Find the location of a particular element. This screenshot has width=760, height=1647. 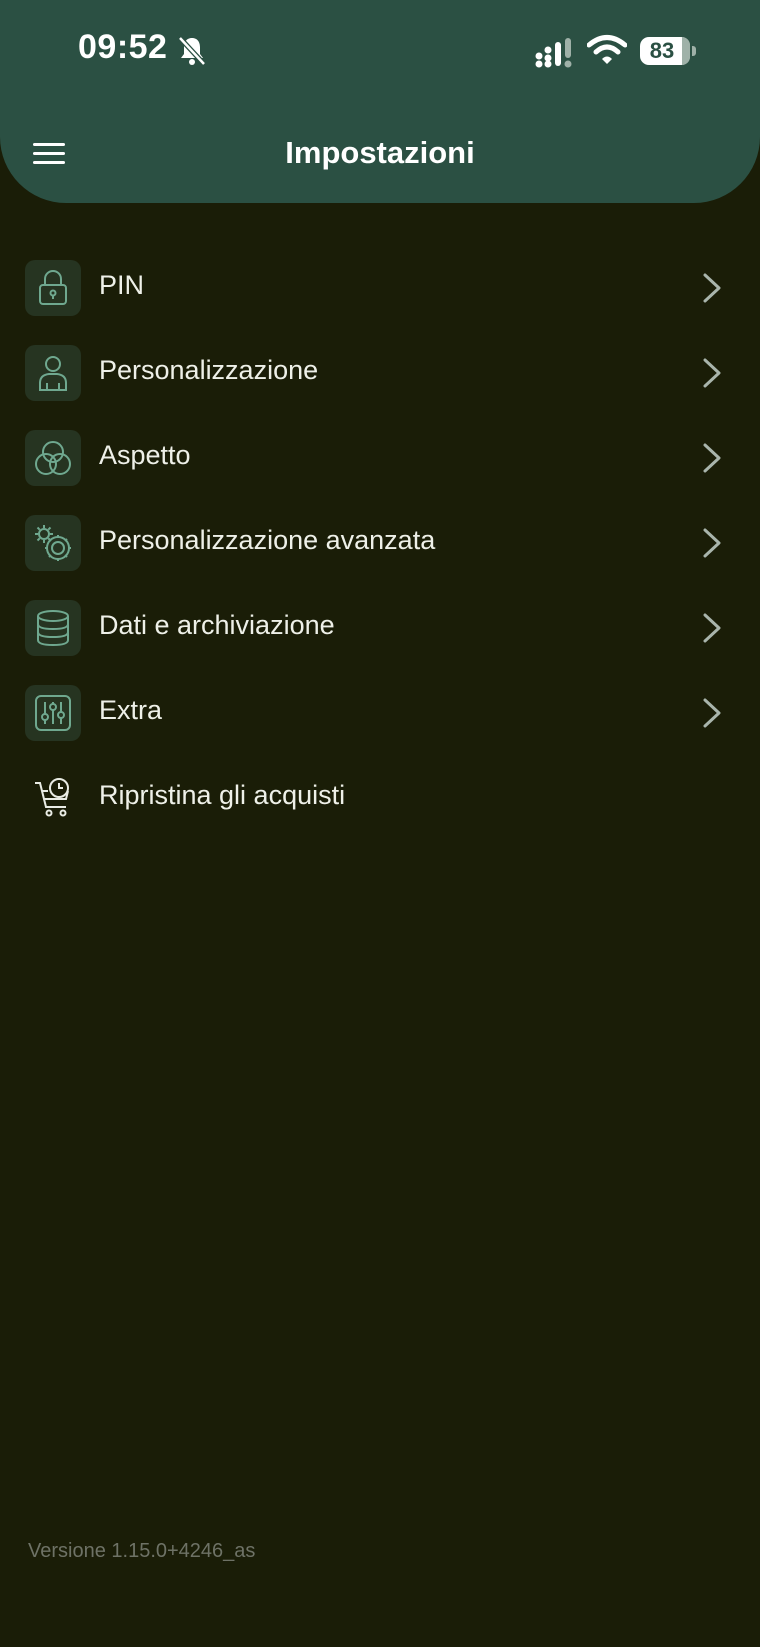

settings-item-label: Ripristina gli acquisti is located at coordinates (222, 795).